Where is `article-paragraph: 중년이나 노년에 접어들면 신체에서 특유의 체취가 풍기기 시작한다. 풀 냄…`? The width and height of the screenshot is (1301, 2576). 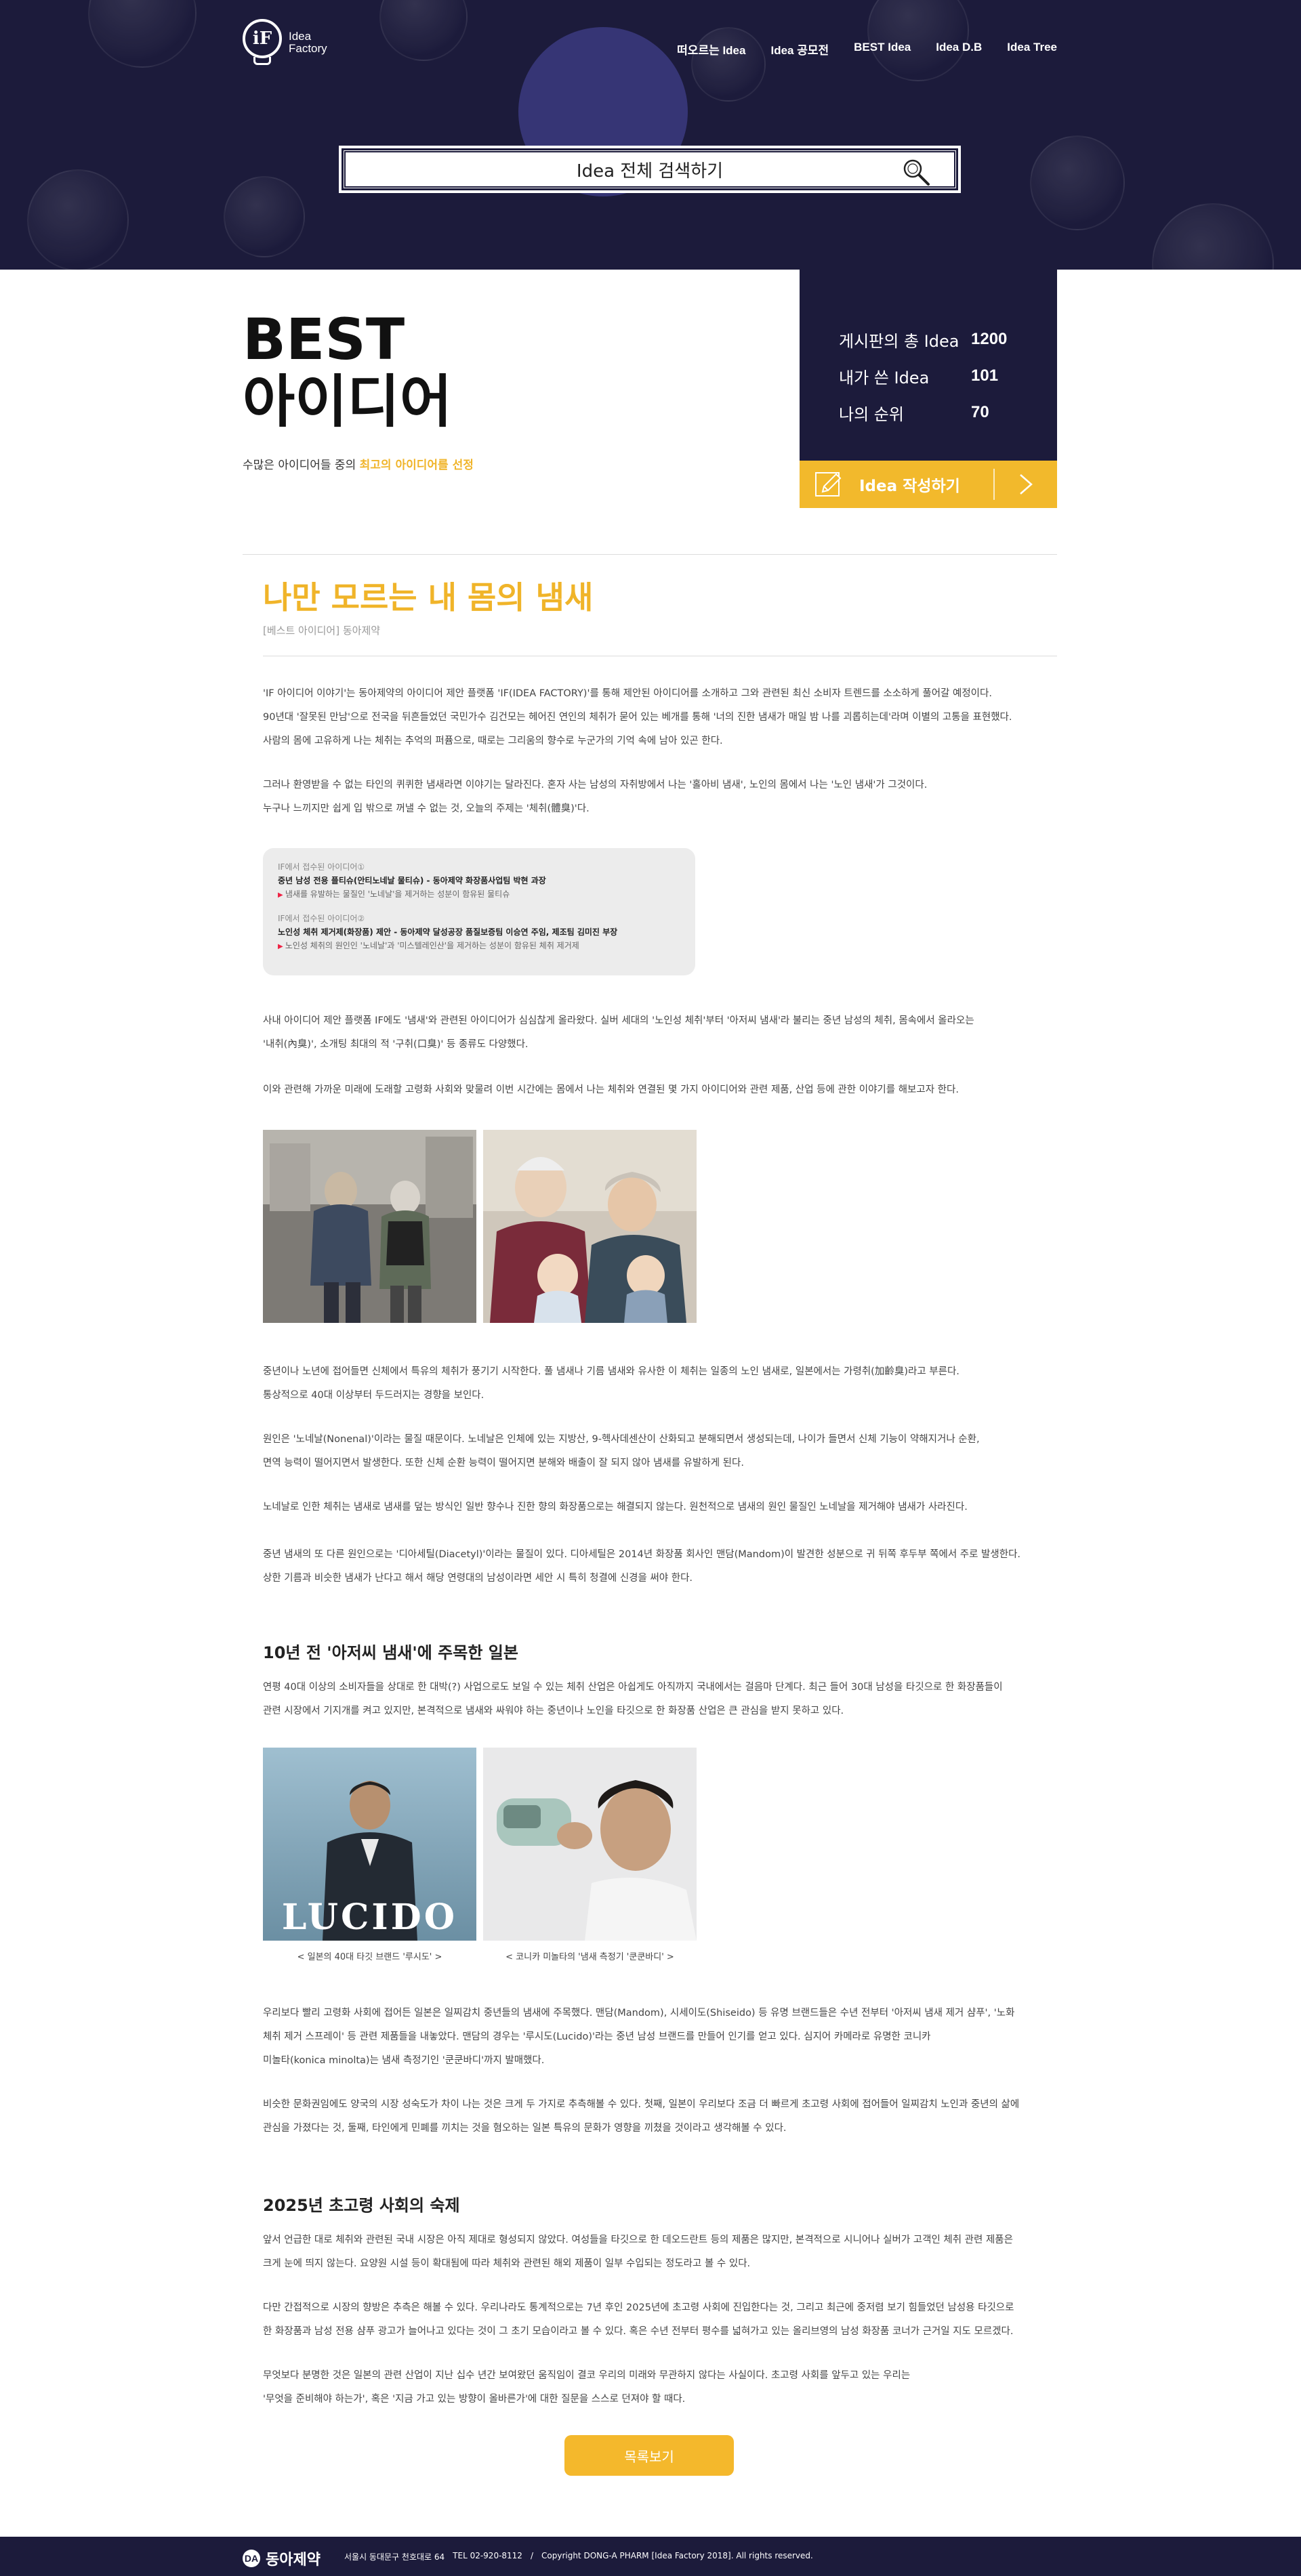 article-paragraph: 중년이나 노년에 접어들면 신체에서 특유의 체취가 풍기기 시작한다. 풀 냄… is located at coordinates (611, 1383).